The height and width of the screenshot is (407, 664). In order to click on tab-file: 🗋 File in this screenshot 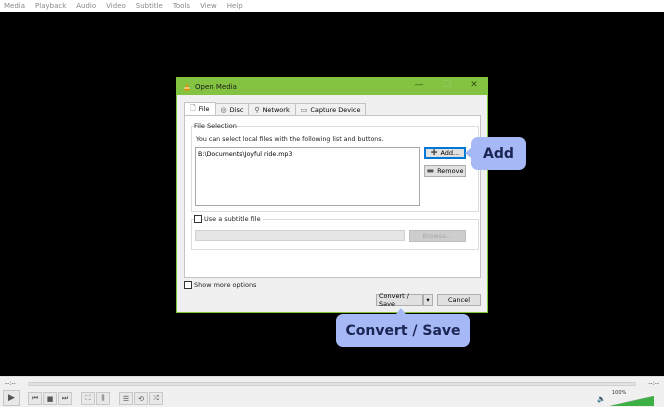, I will do `click(200, 108)`.